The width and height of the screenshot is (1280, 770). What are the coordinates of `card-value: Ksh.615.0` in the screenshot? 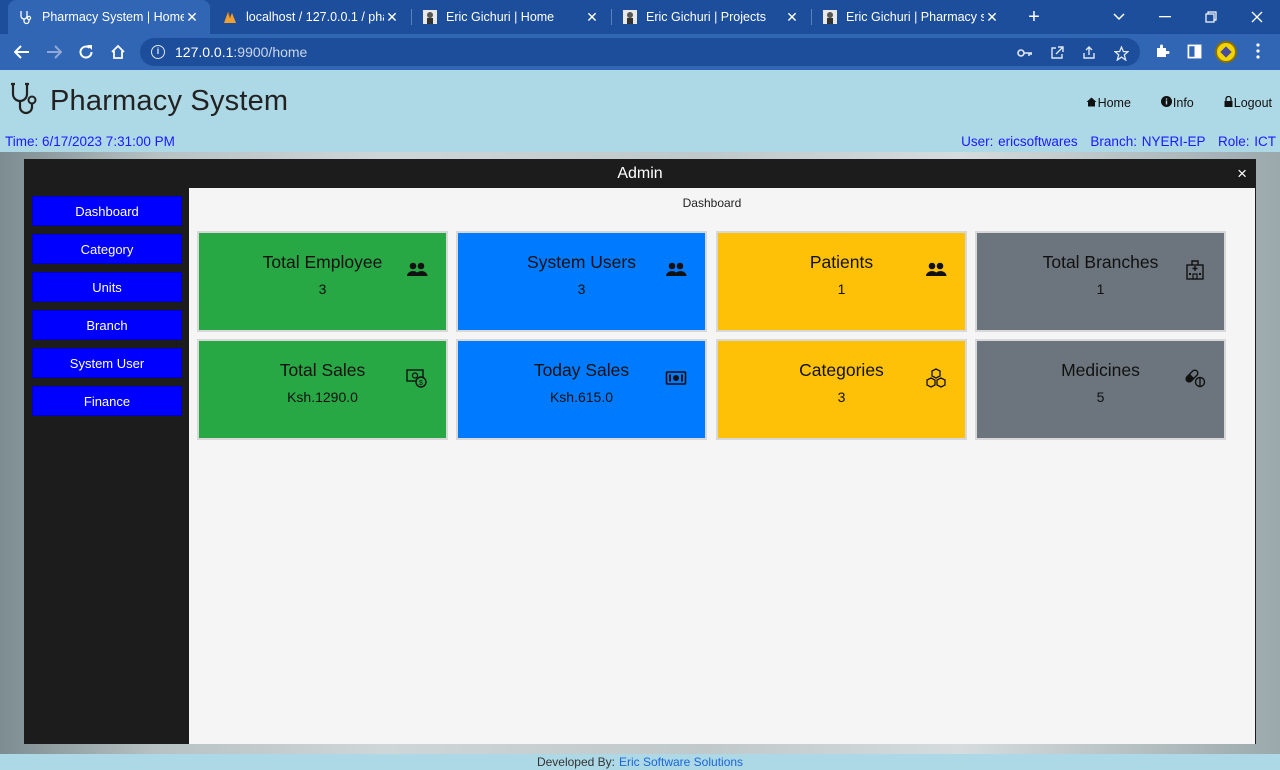 It's located at (581, 397).